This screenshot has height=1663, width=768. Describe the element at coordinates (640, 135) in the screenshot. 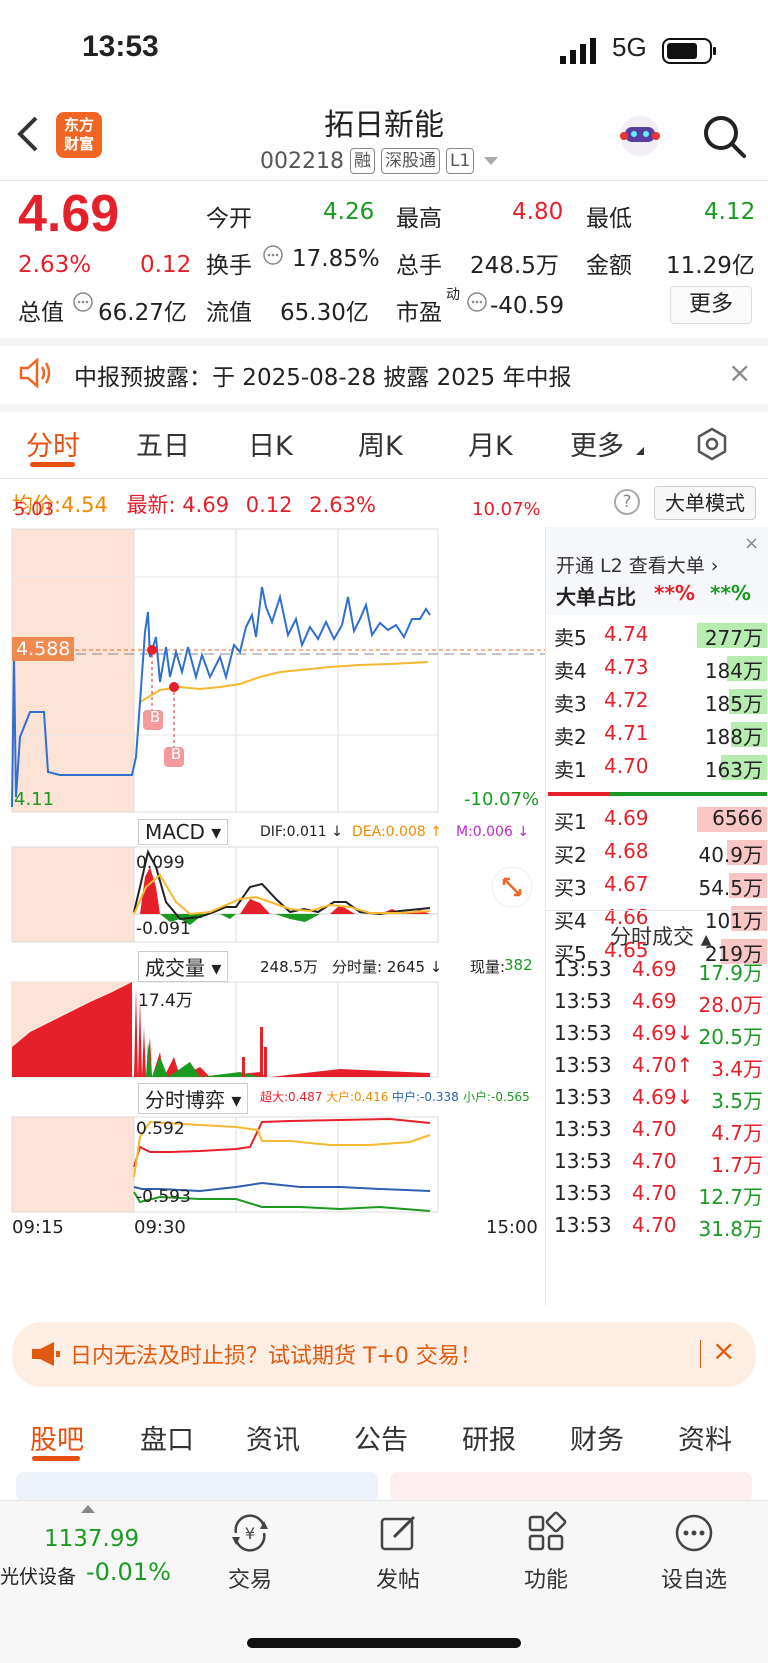

I see `robot-assistant-icon` at that location.